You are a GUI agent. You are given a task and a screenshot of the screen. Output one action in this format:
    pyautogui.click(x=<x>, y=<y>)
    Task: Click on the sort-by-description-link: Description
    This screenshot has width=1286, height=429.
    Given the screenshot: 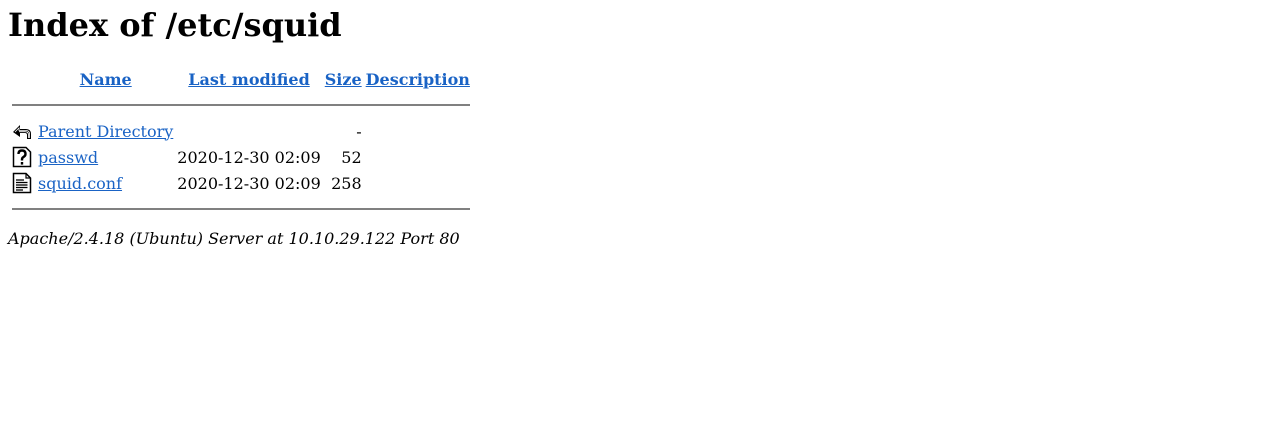 What is the action you would take?
    pyautogui.click(x=418, y=79)
    